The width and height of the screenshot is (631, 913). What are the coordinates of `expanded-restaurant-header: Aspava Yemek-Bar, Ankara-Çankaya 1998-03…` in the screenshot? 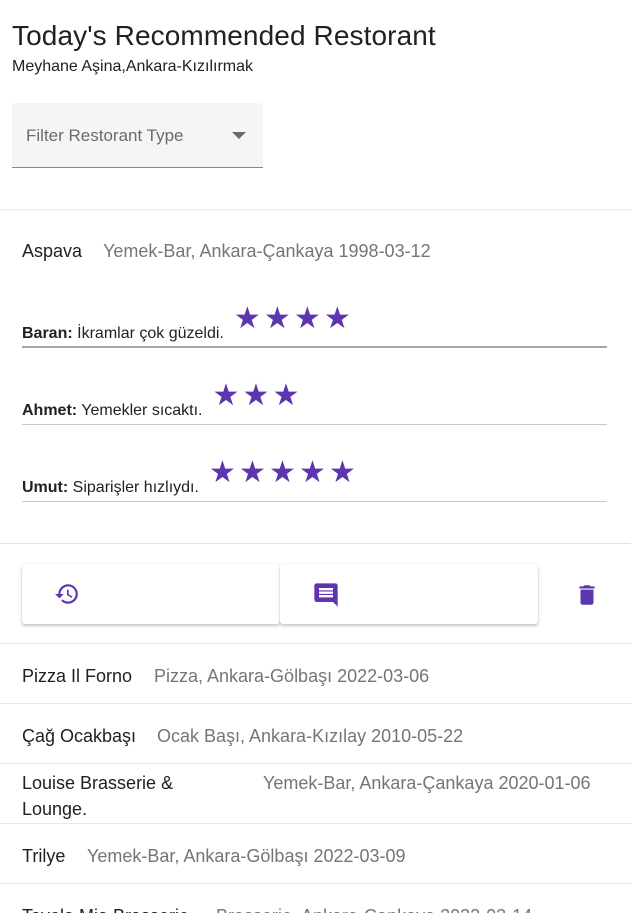 It's located at (226, 251).